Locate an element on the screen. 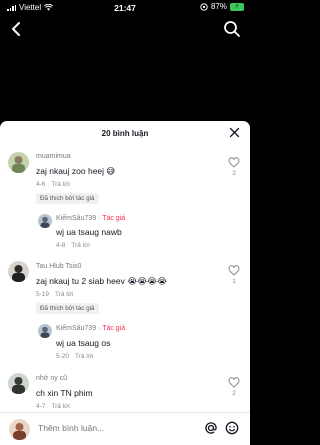  close-icon is located at coordinates (234, 132).